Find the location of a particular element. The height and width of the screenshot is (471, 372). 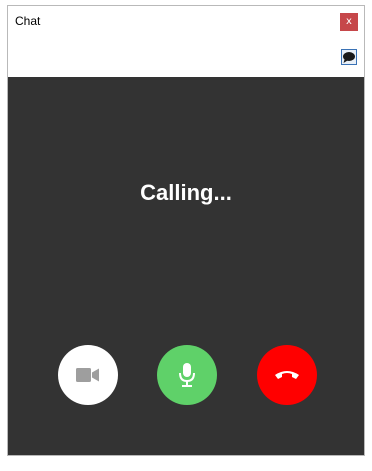

microphone-icon is located at coordinates (187, 375).